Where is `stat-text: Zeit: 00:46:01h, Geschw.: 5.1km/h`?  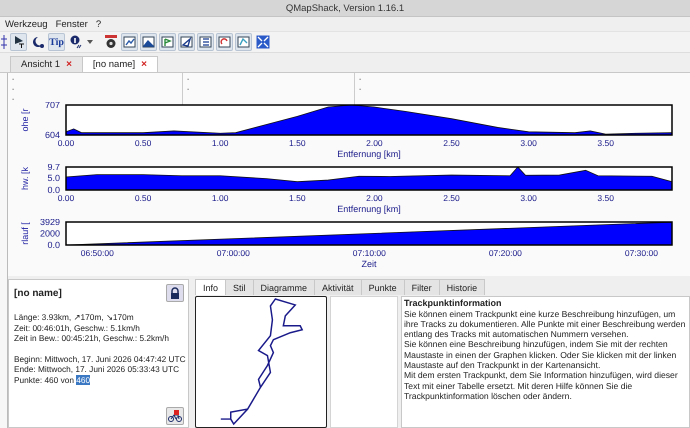 stat-text: Zeit: 00:46:01h, Geschw.: 5.1km/h is located at coordinates (77, 327).